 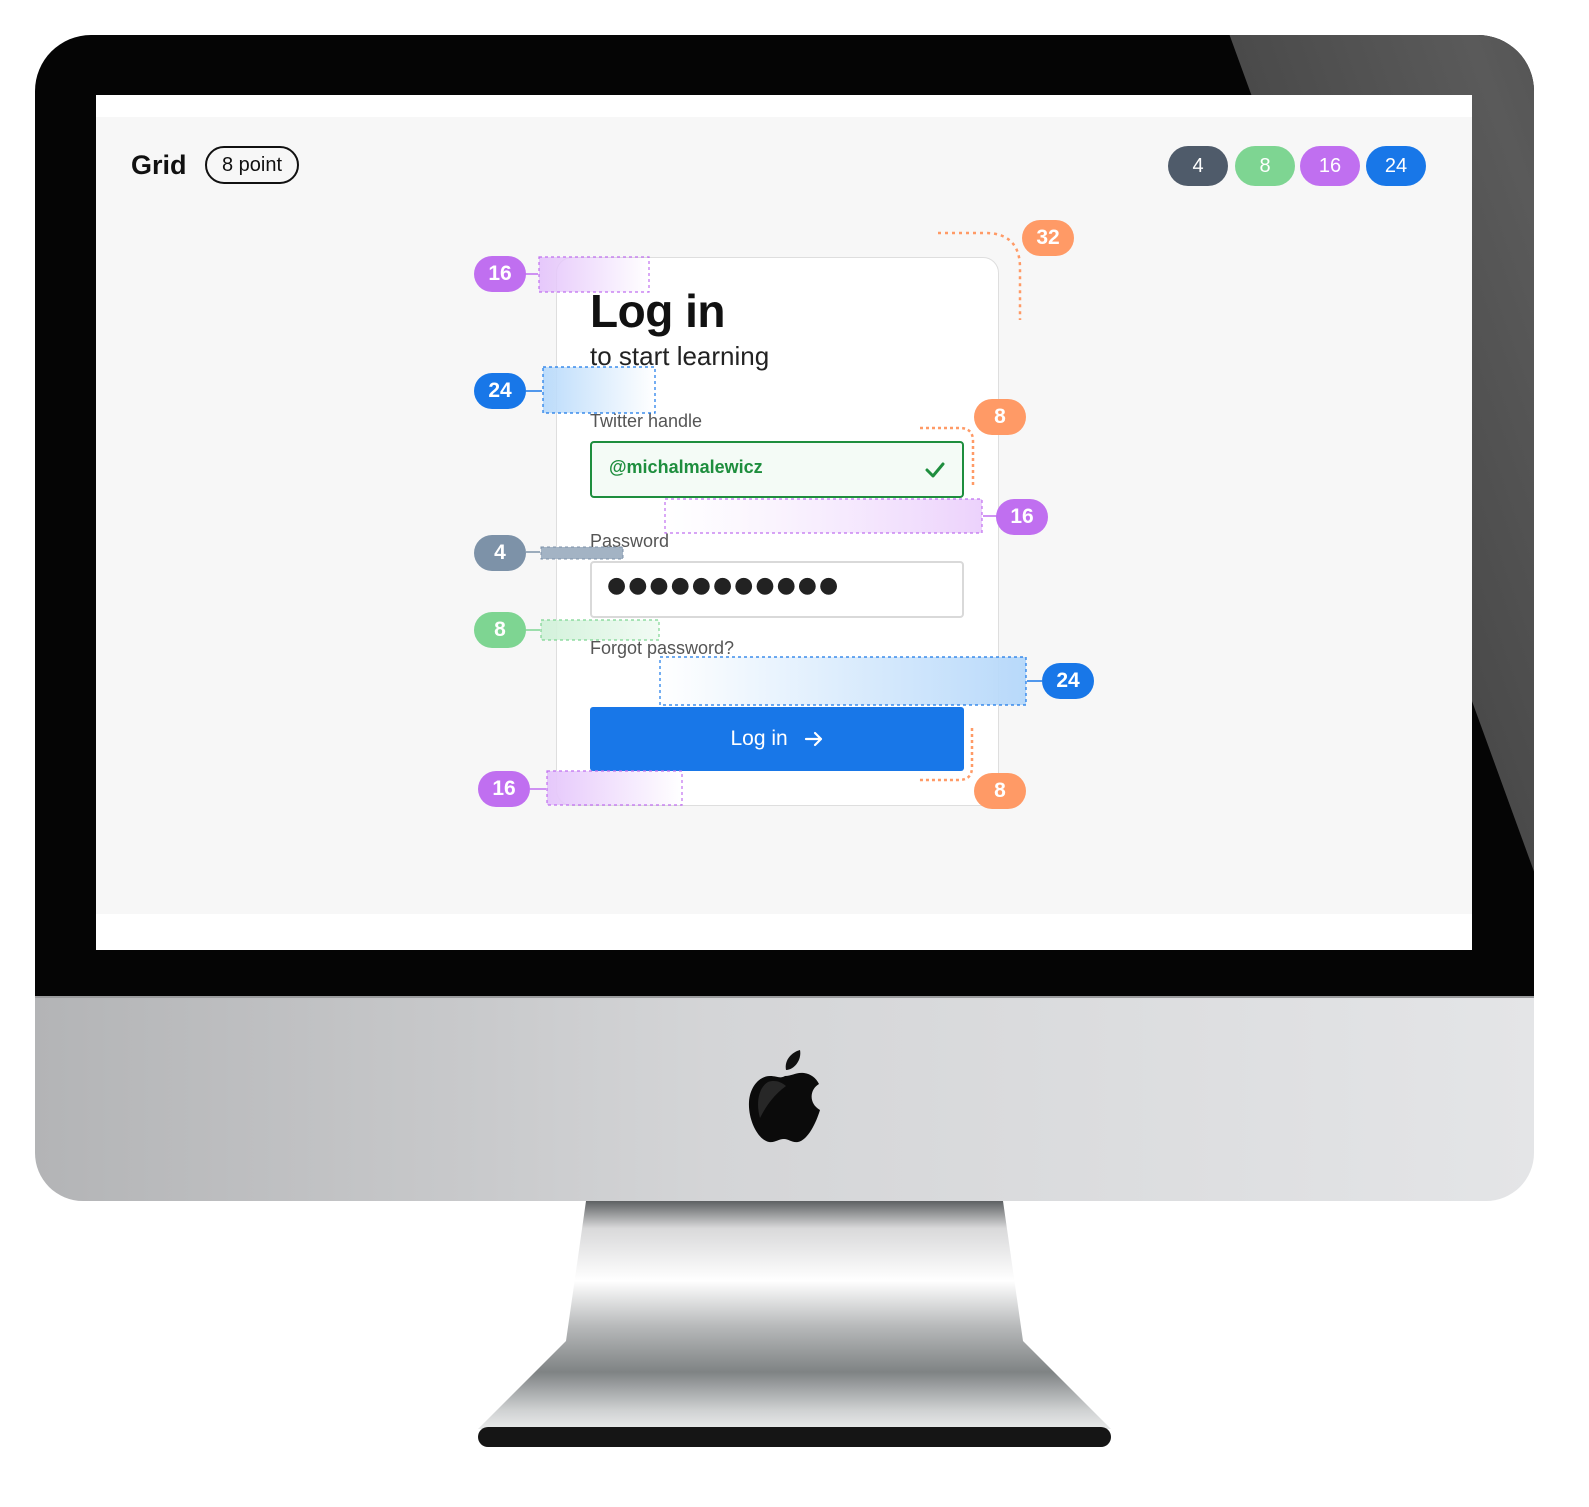 I want to click on badge-input-radius: 8, so click(x=1000, y=417).